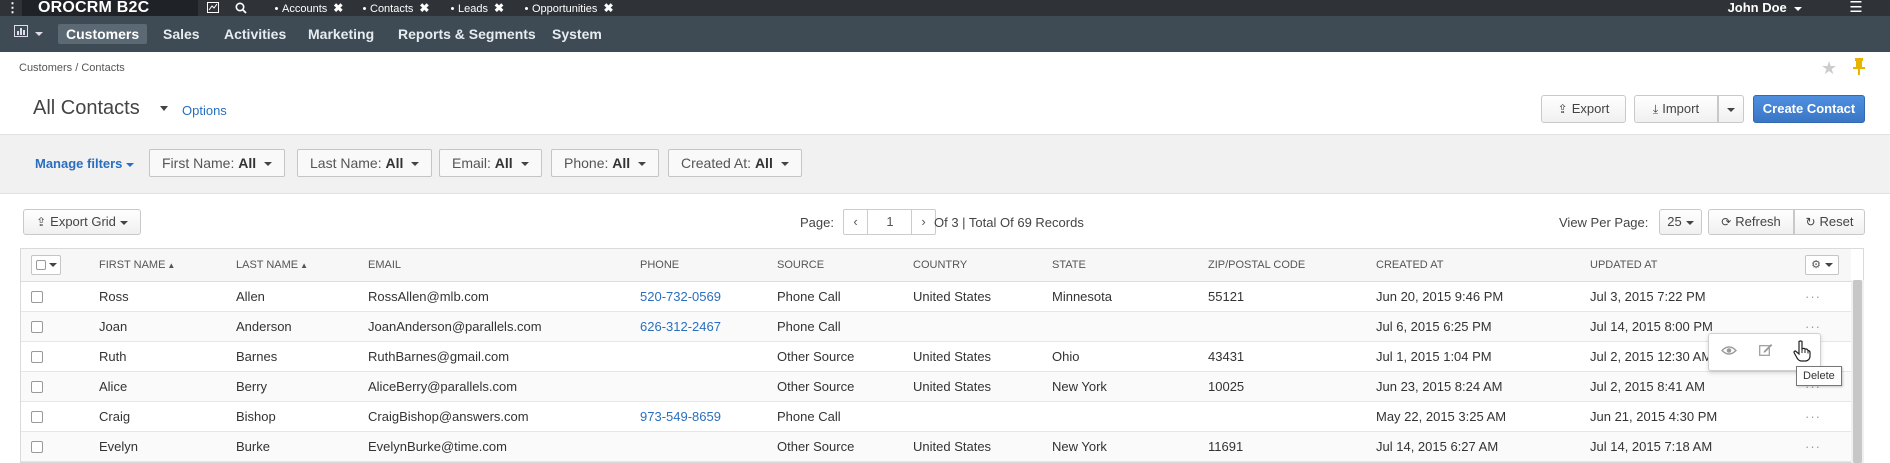 The width and height of the screenshot is (1890, 463). I want to click on page-number-input: 1, so click(890, 222).